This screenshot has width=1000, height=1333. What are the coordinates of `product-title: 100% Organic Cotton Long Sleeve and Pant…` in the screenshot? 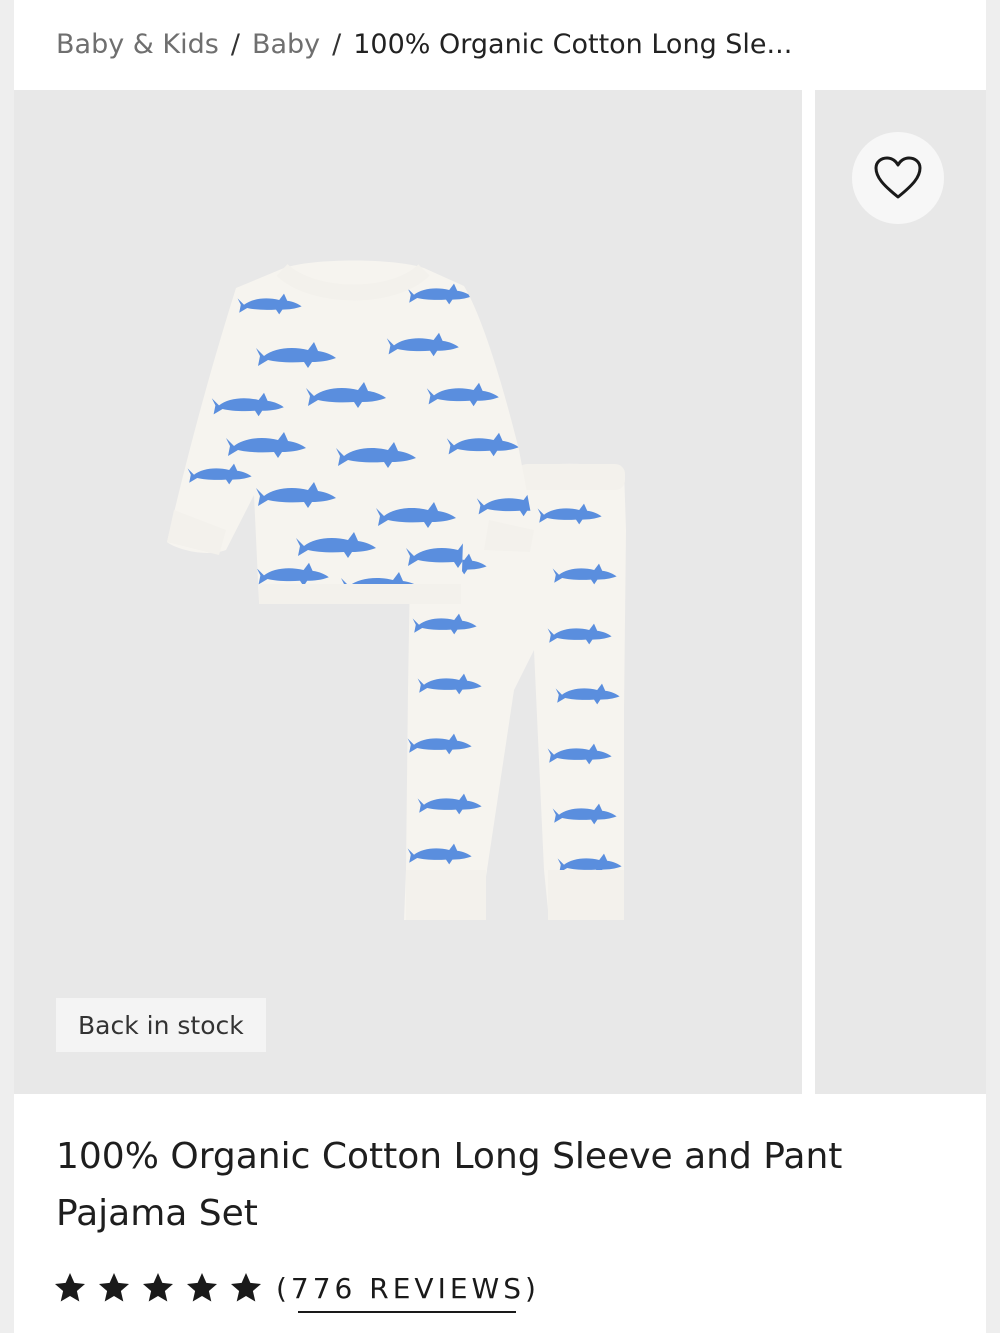 It's located at (449, 1185).